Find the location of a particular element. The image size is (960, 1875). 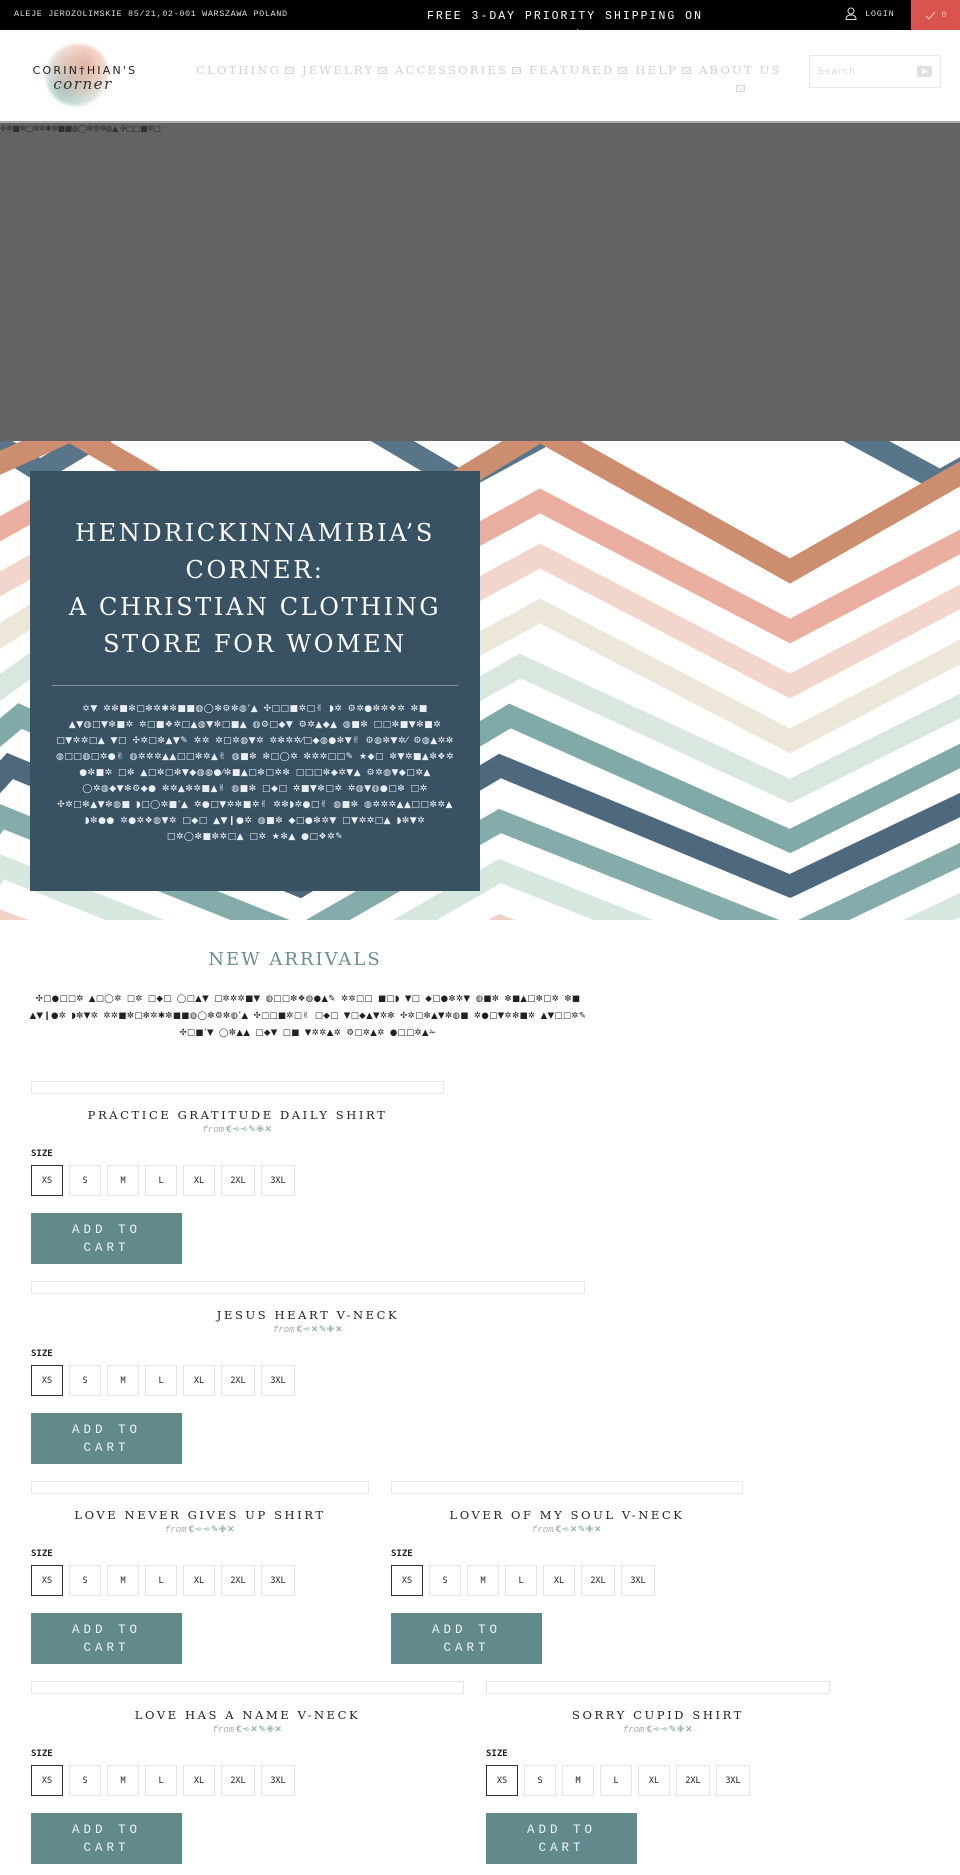

nav-label: ABOUT US is located at coordinates (740, 70).